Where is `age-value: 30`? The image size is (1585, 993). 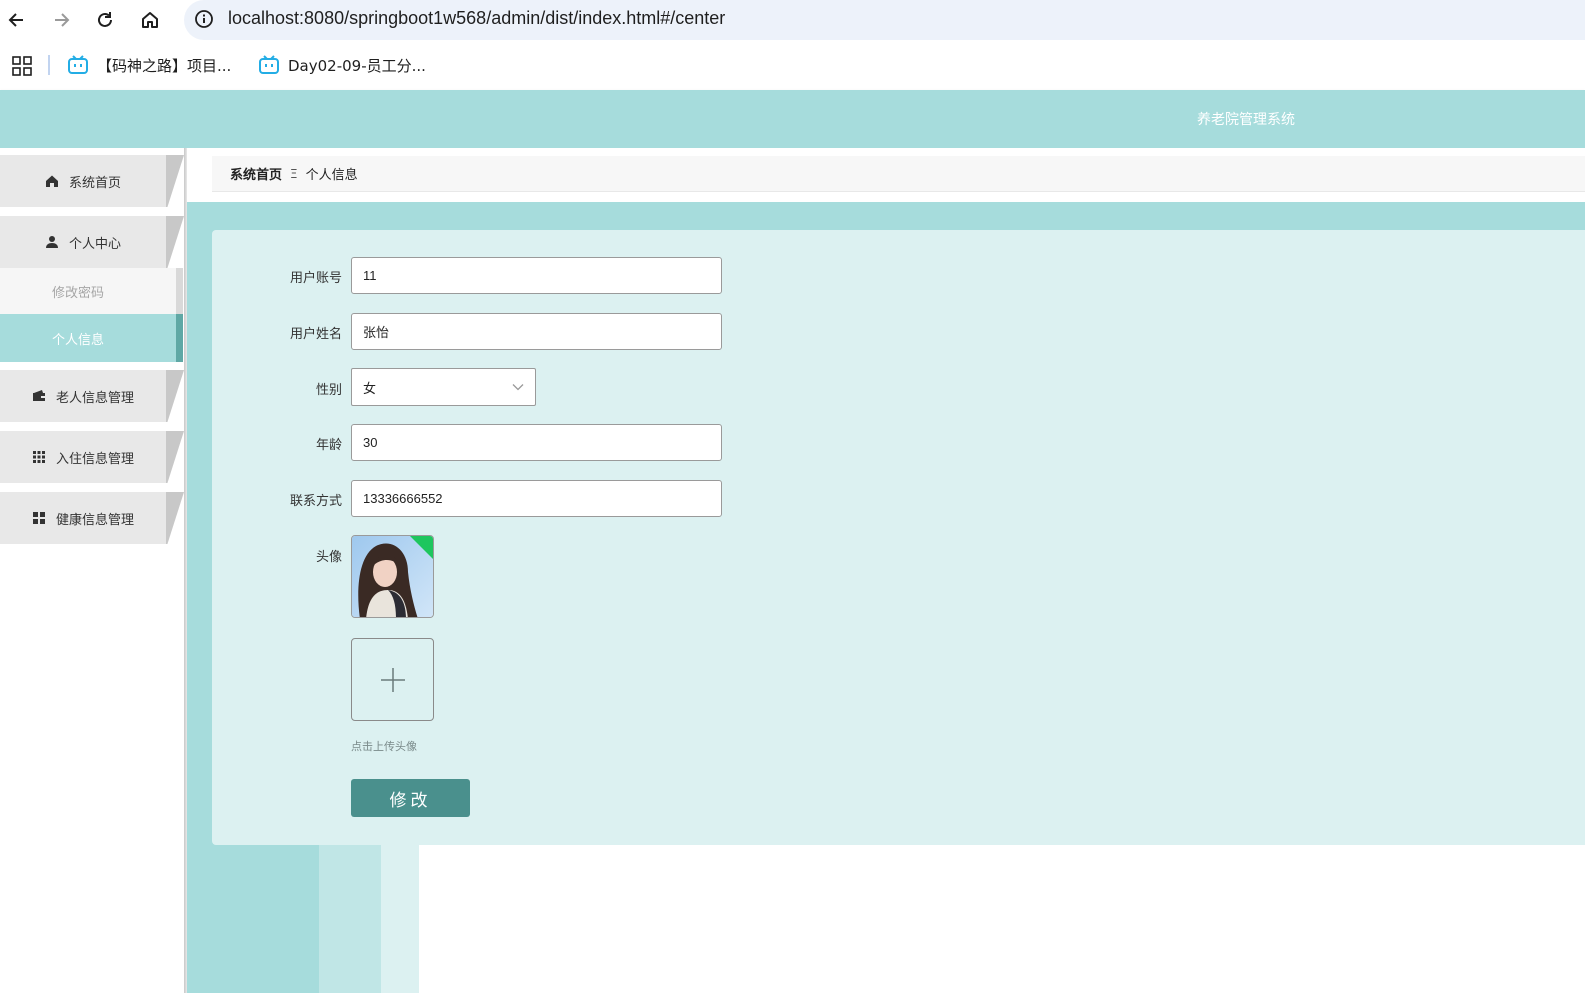 age-value: 30 is located at coordinates (370, 442).